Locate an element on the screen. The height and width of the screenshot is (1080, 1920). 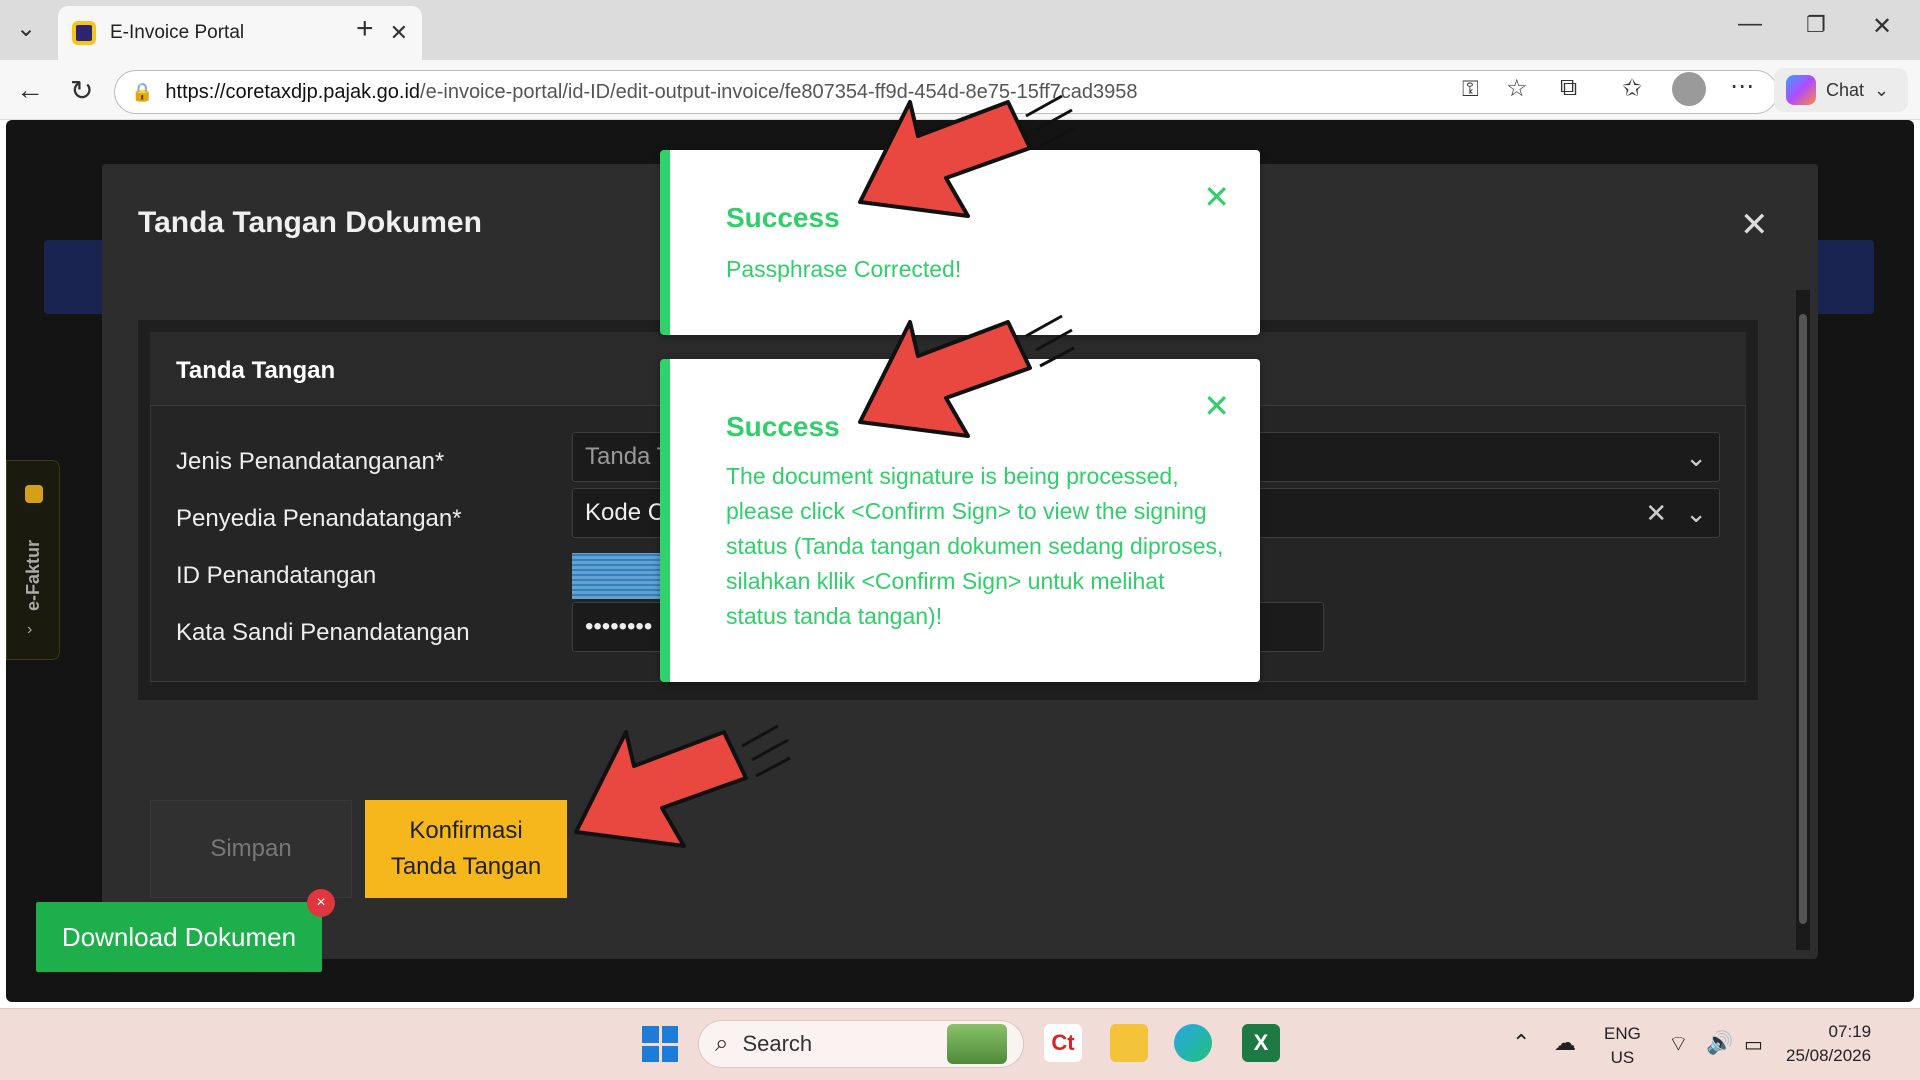
signing-provider-value: Kode C is located at coordinates (625, 512).